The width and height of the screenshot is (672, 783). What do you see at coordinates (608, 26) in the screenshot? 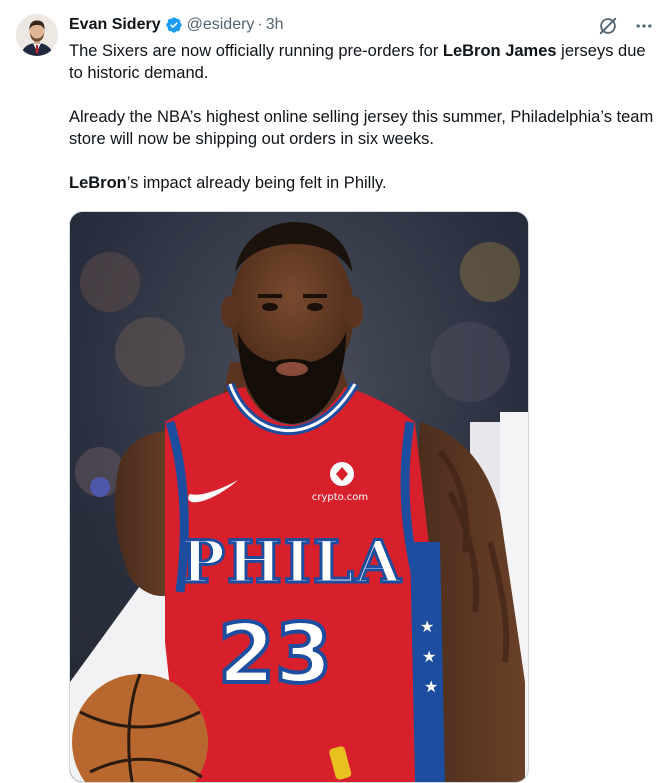
I see `grok-icon` at bounding box center [608, 26].